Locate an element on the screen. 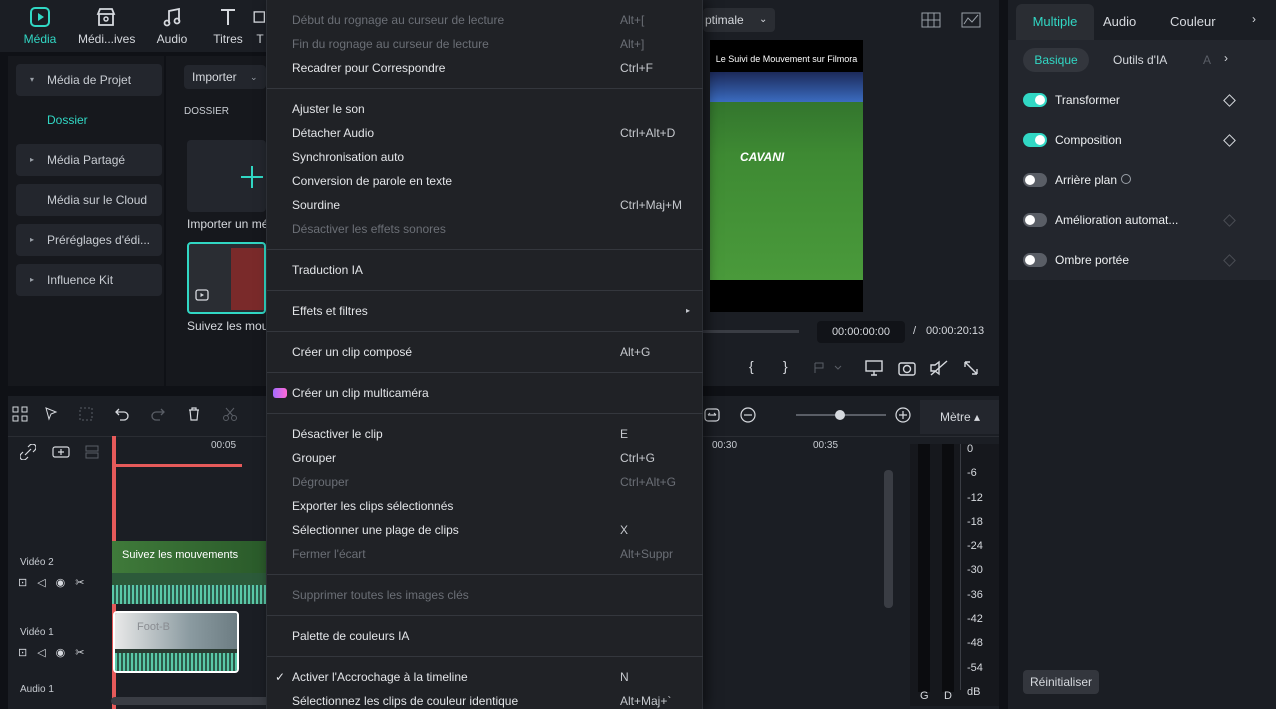 This screenshot has width=1276, height=709. tab-titles: Titres is located at coordinates (228, 26).